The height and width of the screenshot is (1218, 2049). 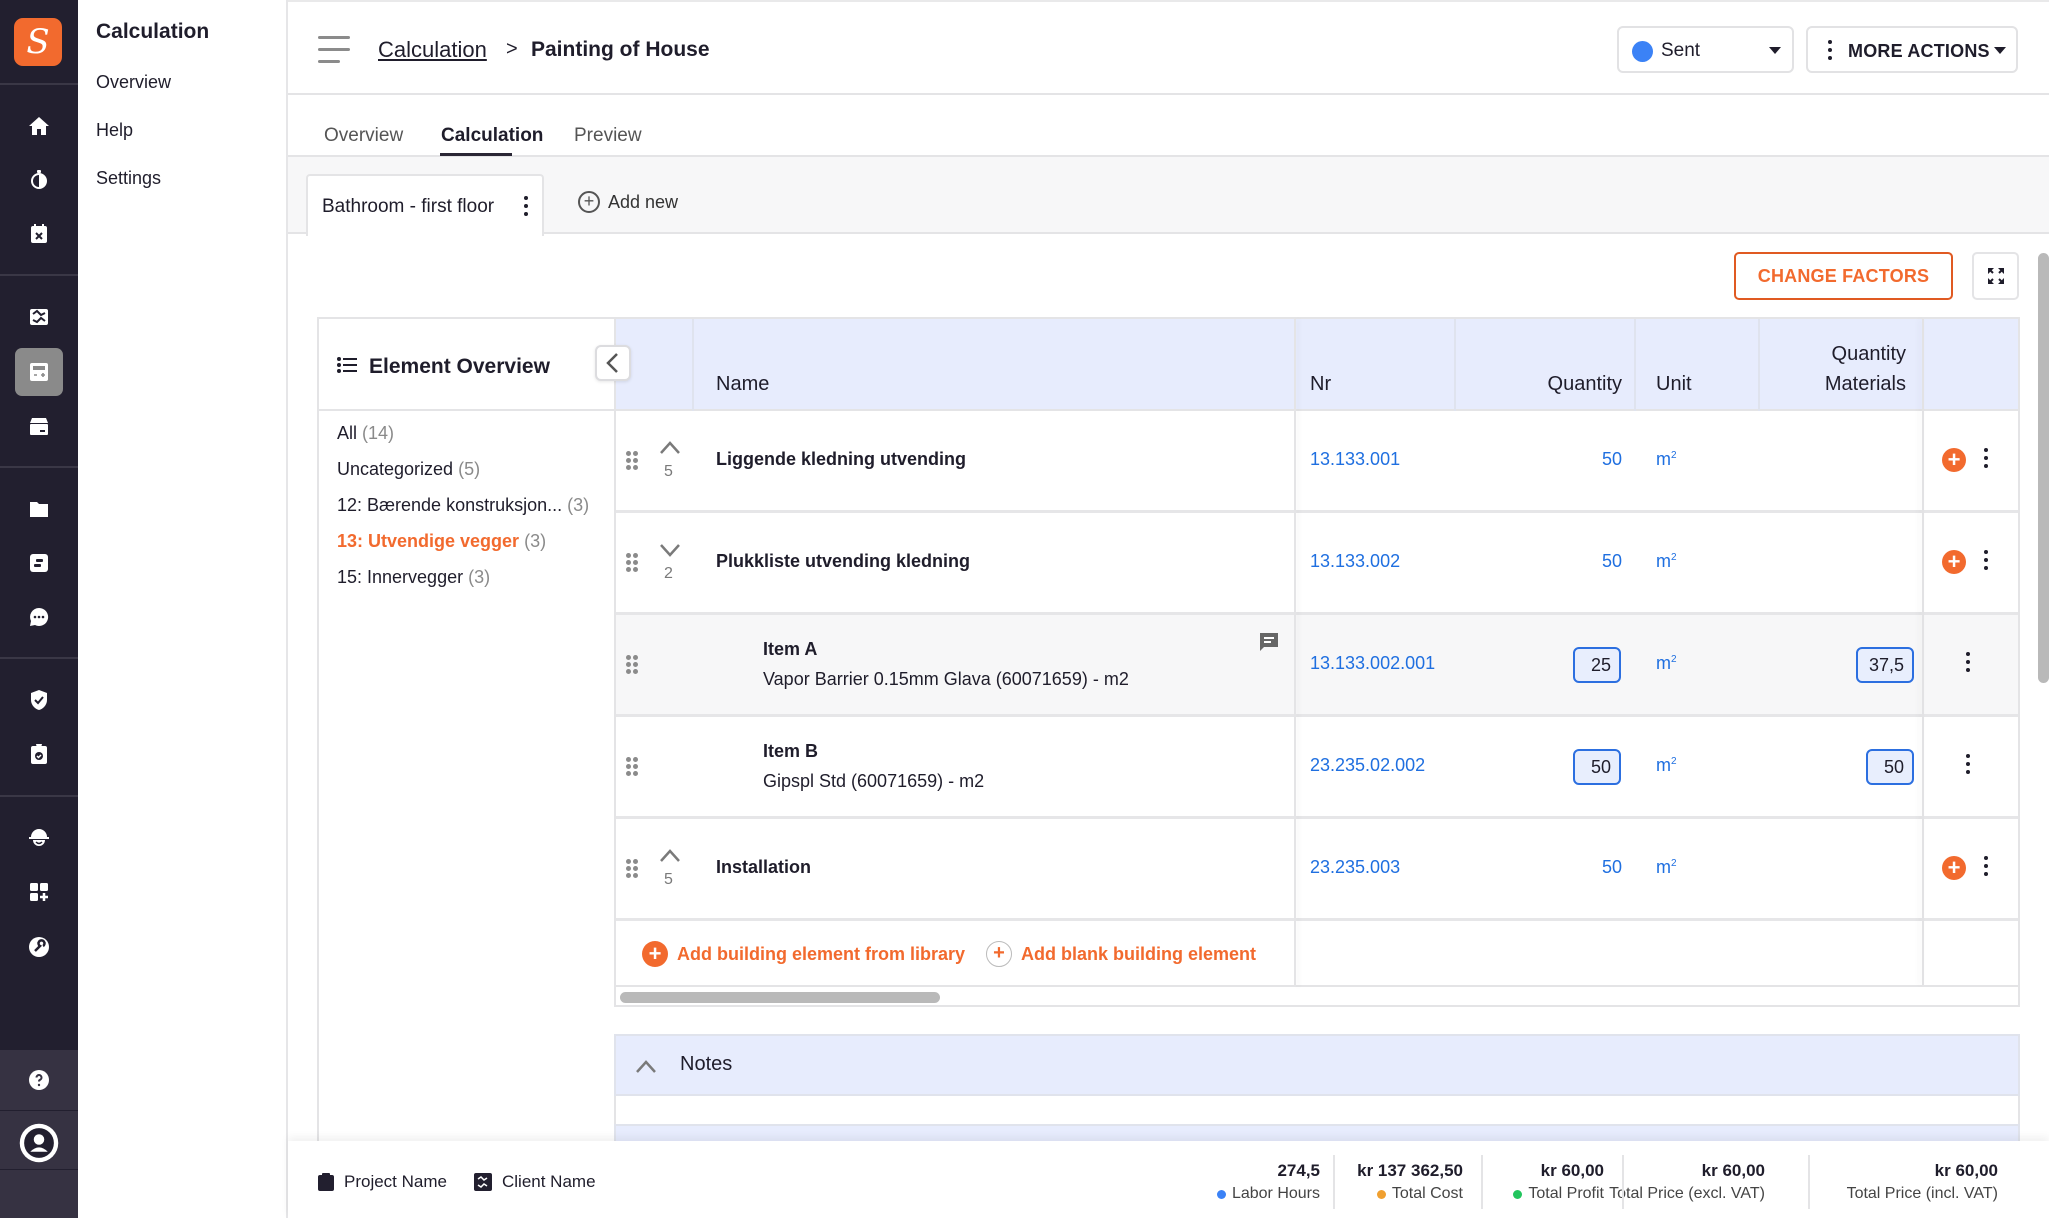 I want to click on element-row: 5 Installation 50 +23.235.003 m2, so click(x=1317, y=870).